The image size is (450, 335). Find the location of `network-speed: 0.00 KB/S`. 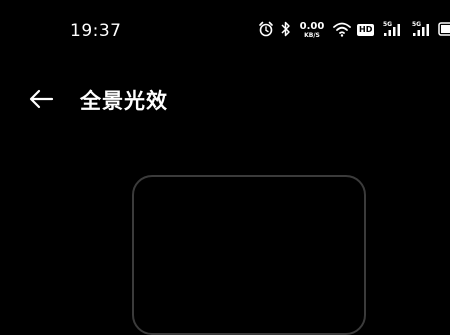

network-speed: 0.00 KB/S is located at coordinates (312, 30).